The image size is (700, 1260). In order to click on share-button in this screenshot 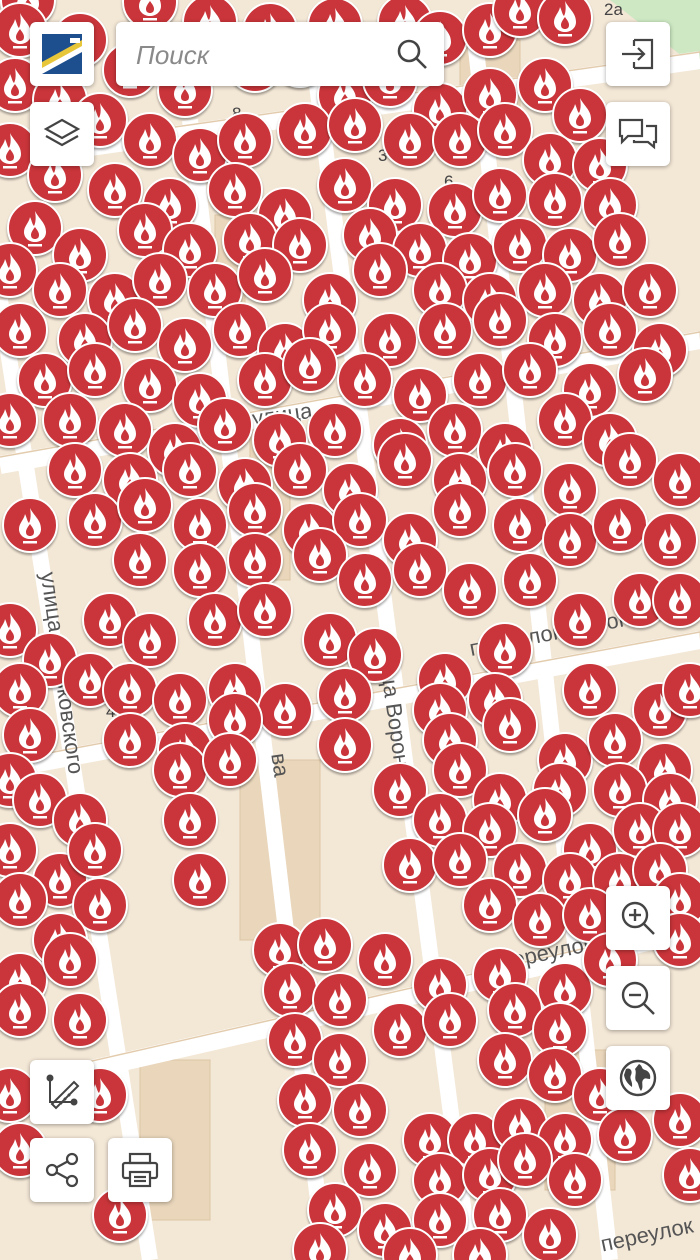, I will do `click(62, 1170)`.